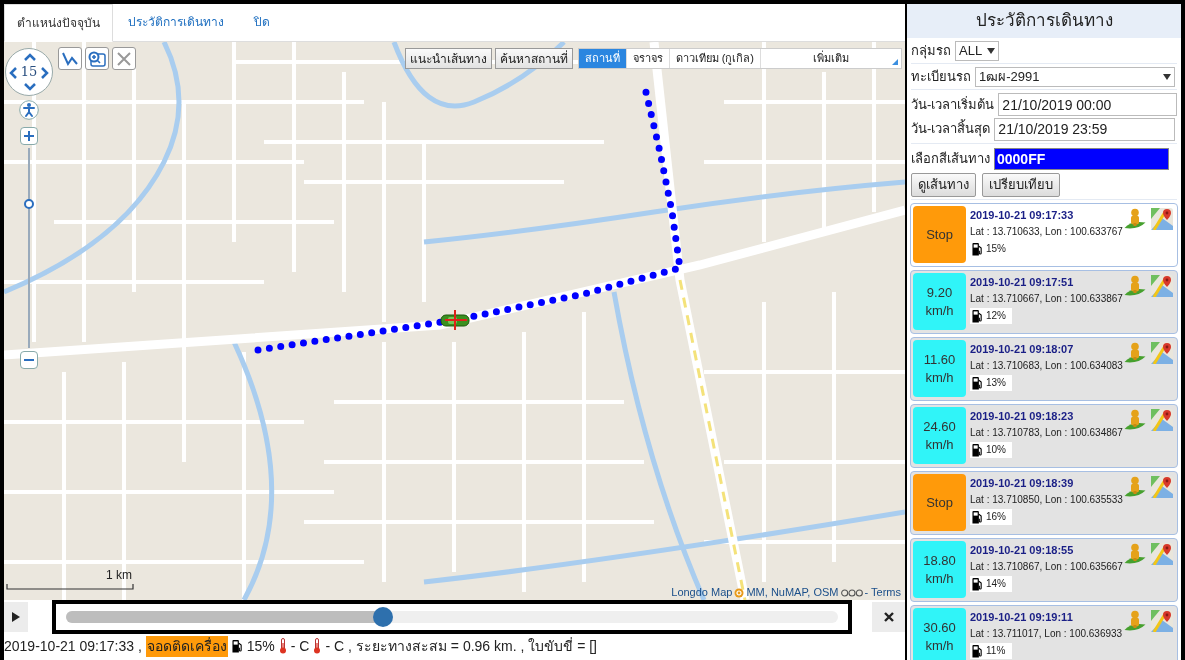 This screenshot has width=1185, height=660. What do you see at coordinates (950, 159) in the screenshot?
I see `field-label: เลือกสีเส้นทาง` at bounding box center [950, 159].